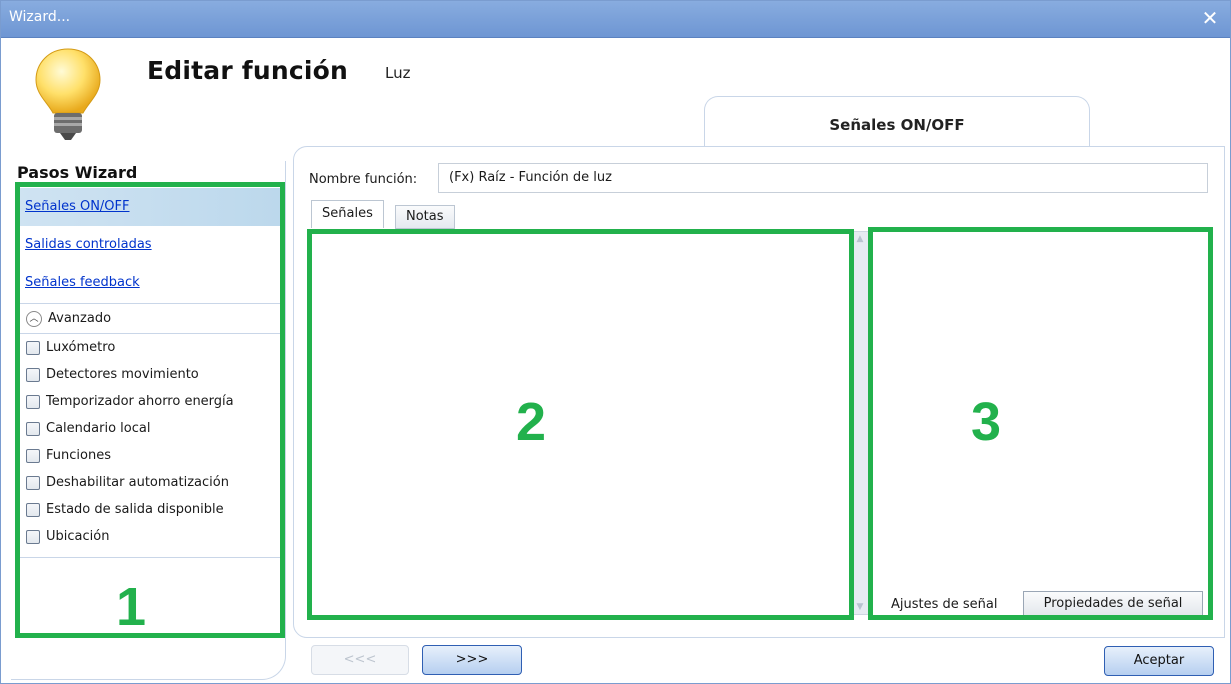 The height and width of the screenshot is (684, 1231). I want to click on light-bulb-icon, so click(68, 94).